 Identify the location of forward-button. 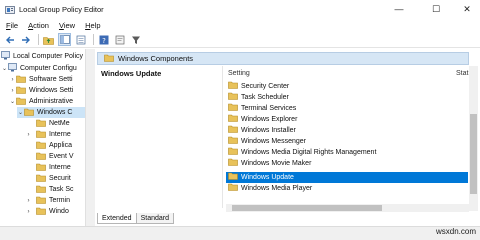
(25, 39).